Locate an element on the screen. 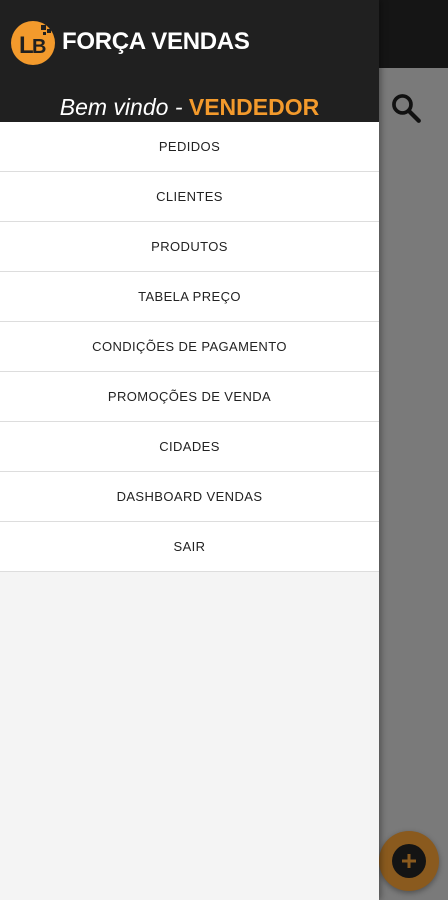 The height and width of the screenshot is (900, 448). menu-item-condicoes-pagamento: CONDIÇÕES DE PAGAMENTO is located at coordinates (189, 347).